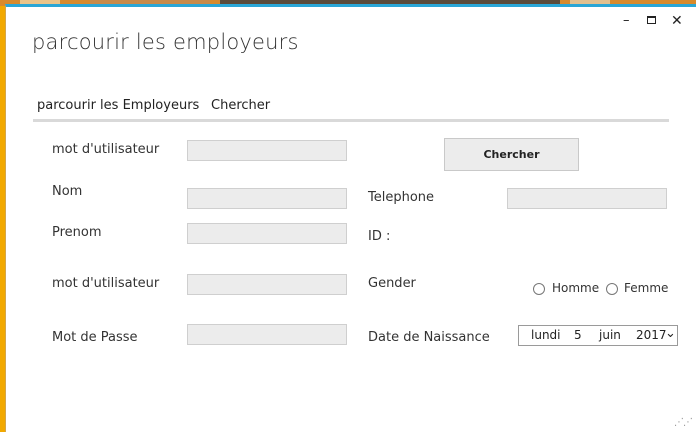 The width and height of the screenshot is (696, 432). What do you see at coordinates (165, 42) in the screenshot?
I see `window-title: parcourir les employeurs` at bounding box center [165, 42].